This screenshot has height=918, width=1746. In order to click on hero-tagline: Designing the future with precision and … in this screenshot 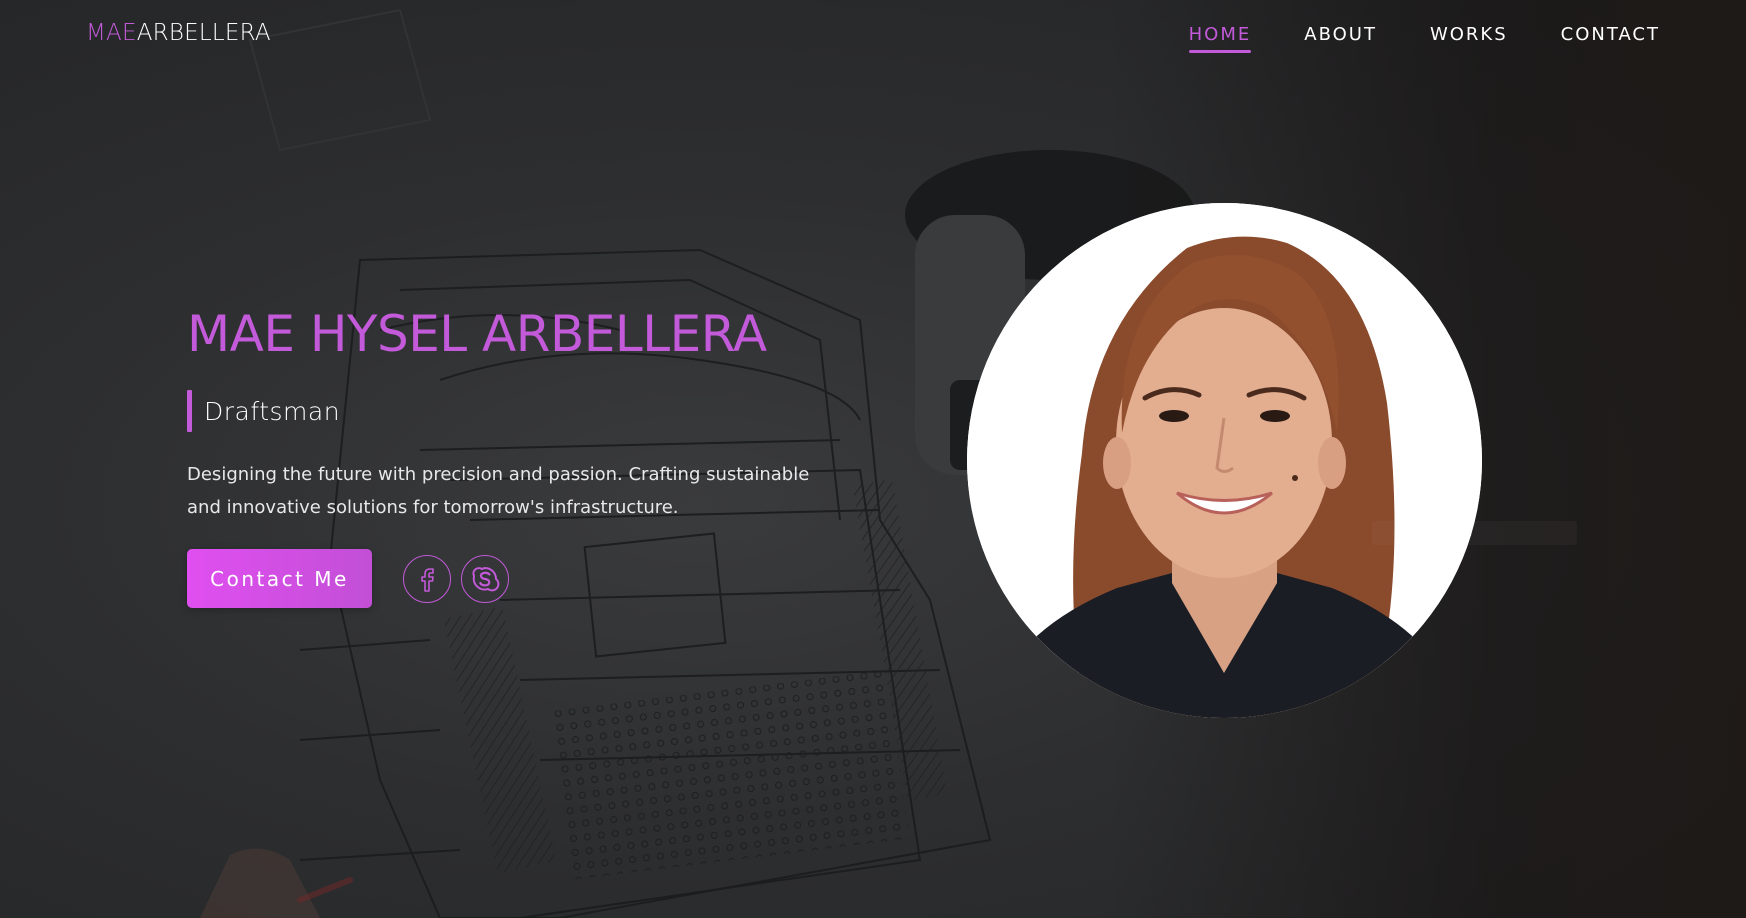, I will do `click(517, 491)`.